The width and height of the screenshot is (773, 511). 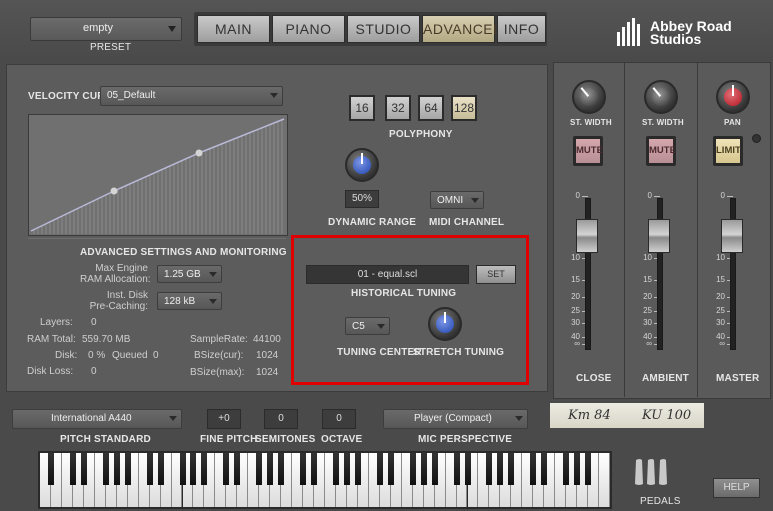 What do you see at coordinates (736, 488) in the screenshot?
I see `help-button: HELP` at bounding box center [736, 488].